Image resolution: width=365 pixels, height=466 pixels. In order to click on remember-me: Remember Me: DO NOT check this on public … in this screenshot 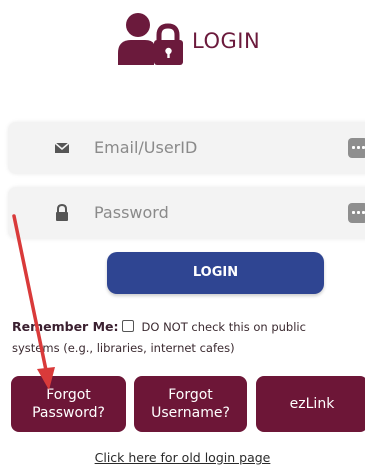, I will do `click(184, 337)`.